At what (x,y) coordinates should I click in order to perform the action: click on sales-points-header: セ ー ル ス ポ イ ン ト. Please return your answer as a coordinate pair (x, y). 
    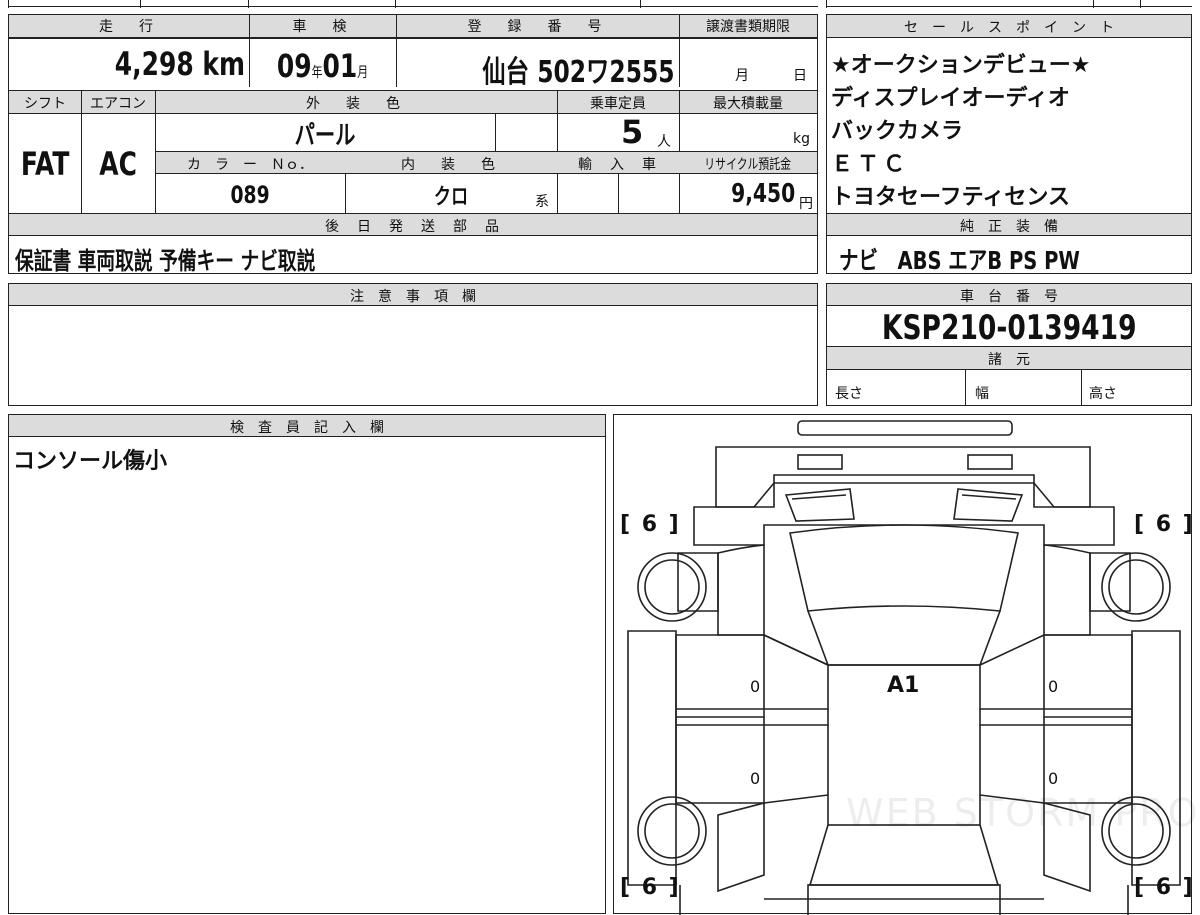
    Looking at the image, I should click on (1009, 28).